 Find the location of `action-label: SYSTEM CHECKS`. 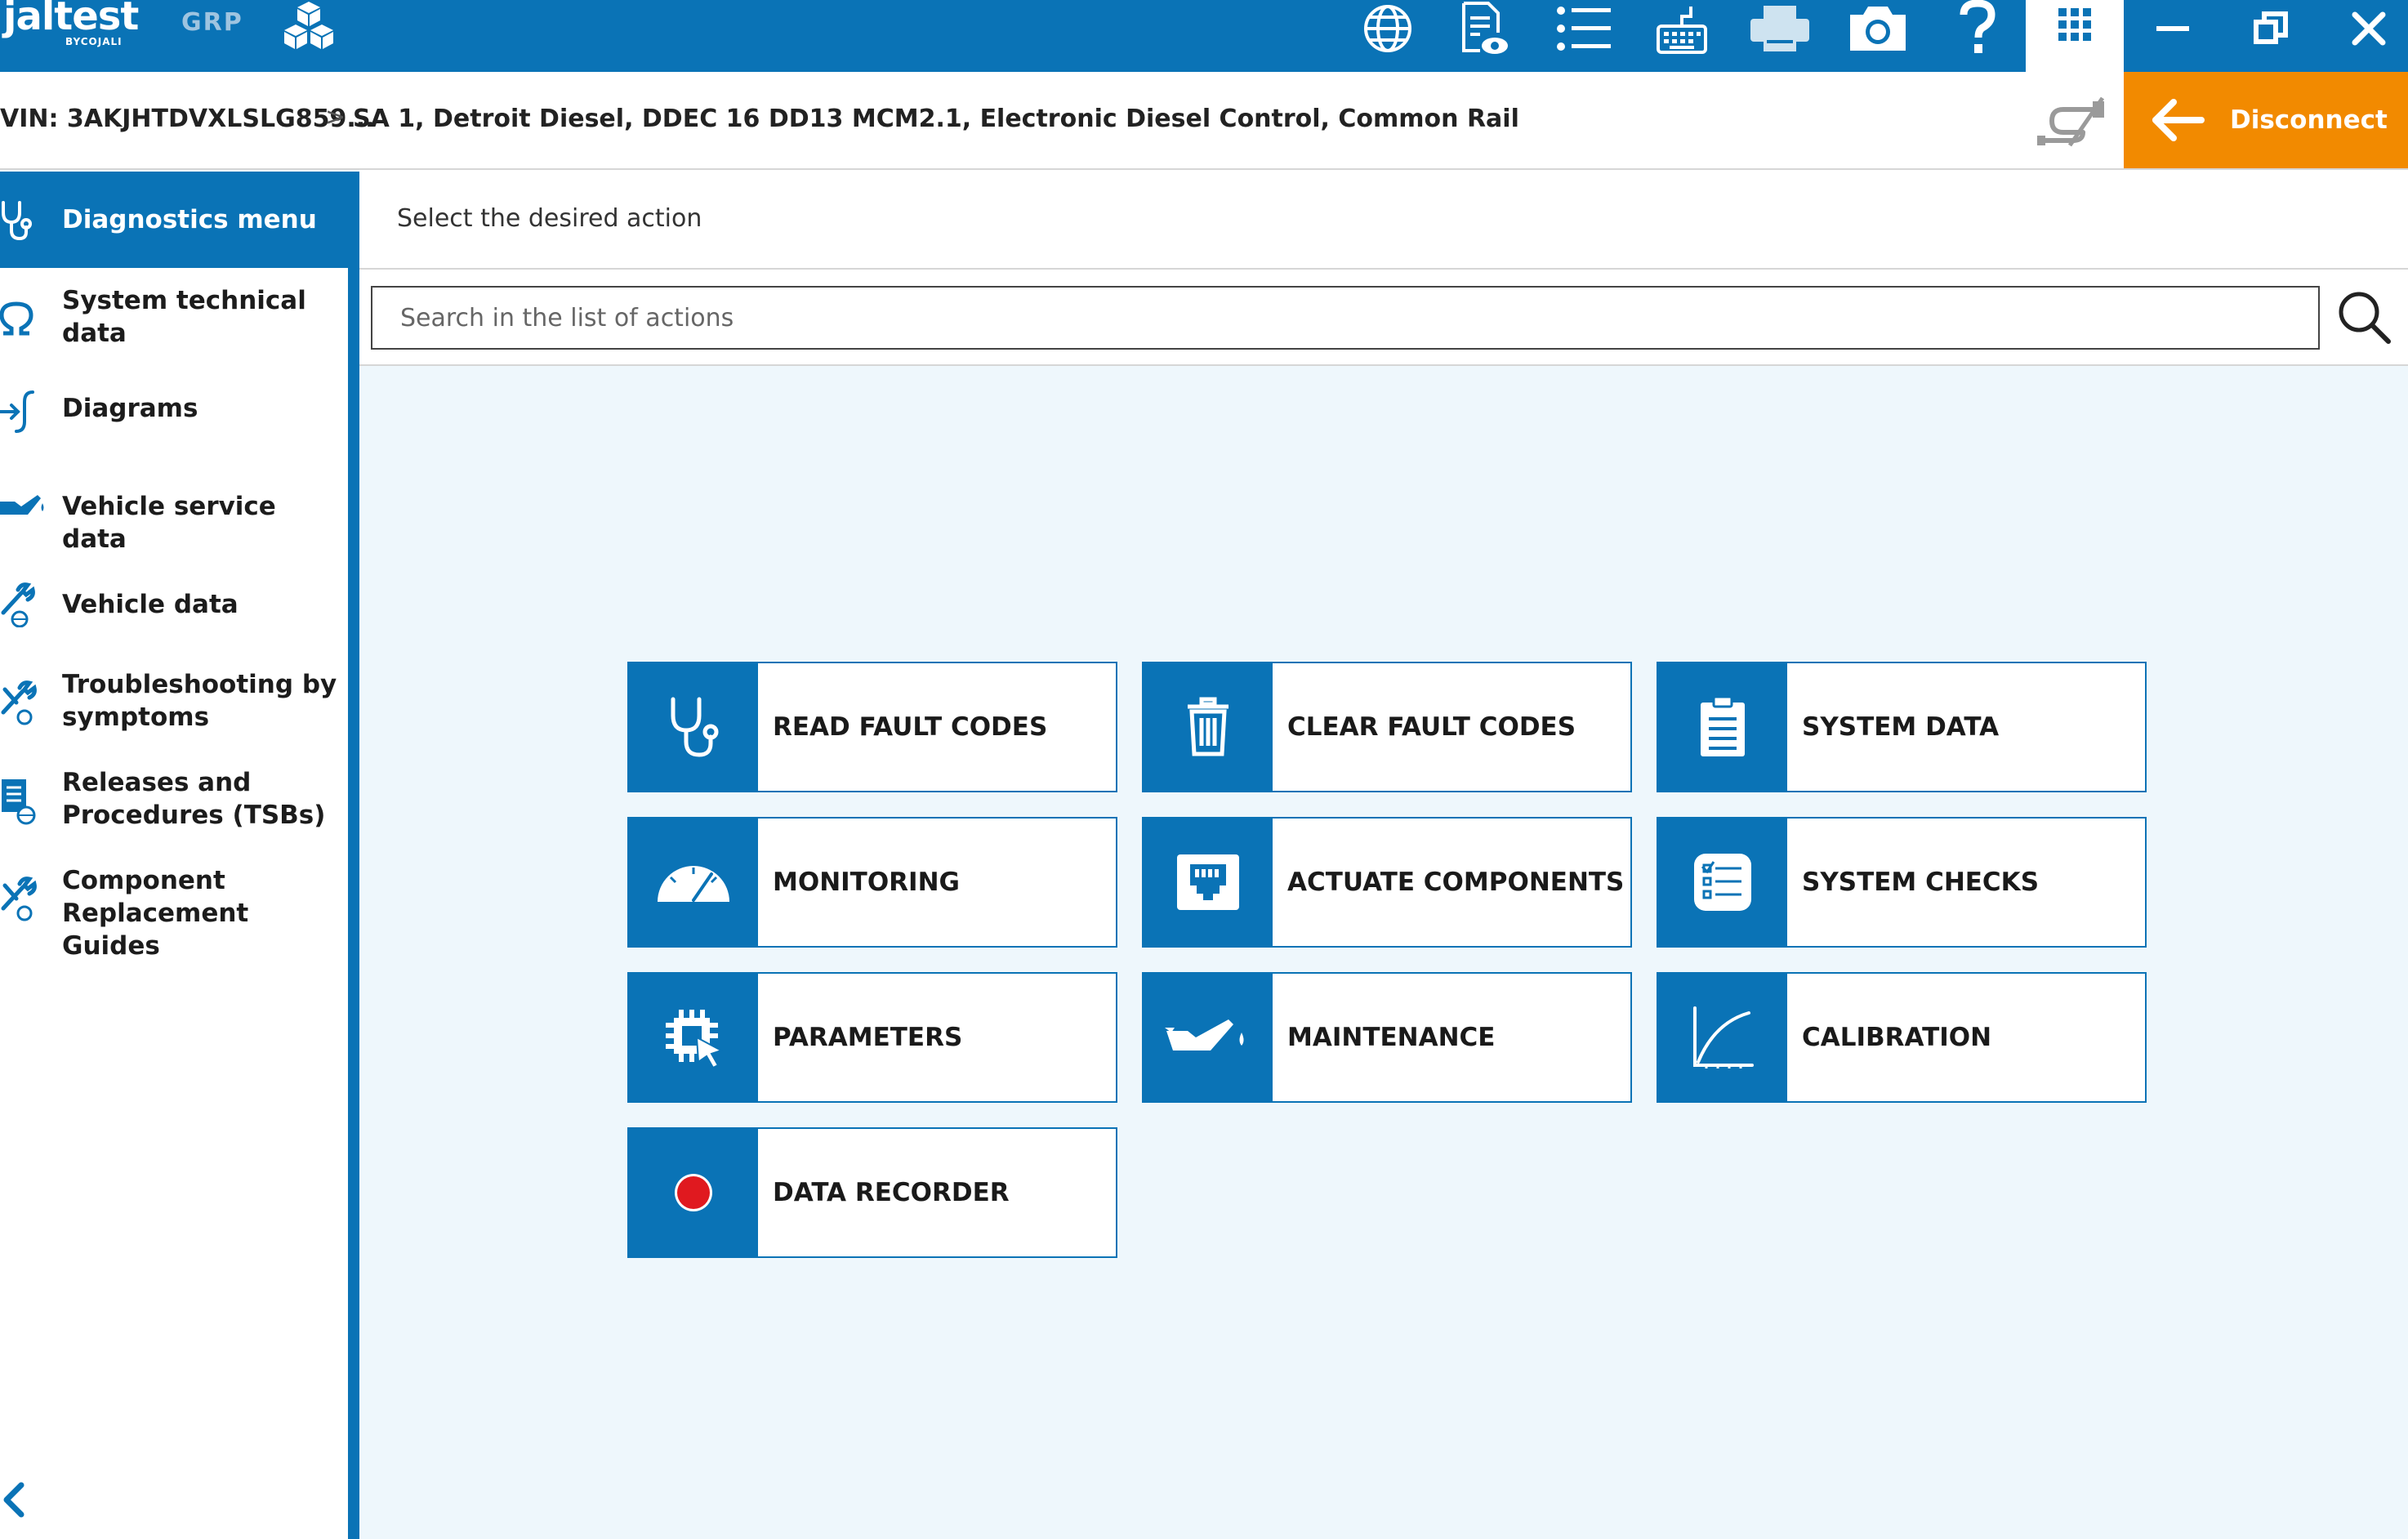

action-label: SYSTEM CHECKS is located at coordinates (1921, 882).